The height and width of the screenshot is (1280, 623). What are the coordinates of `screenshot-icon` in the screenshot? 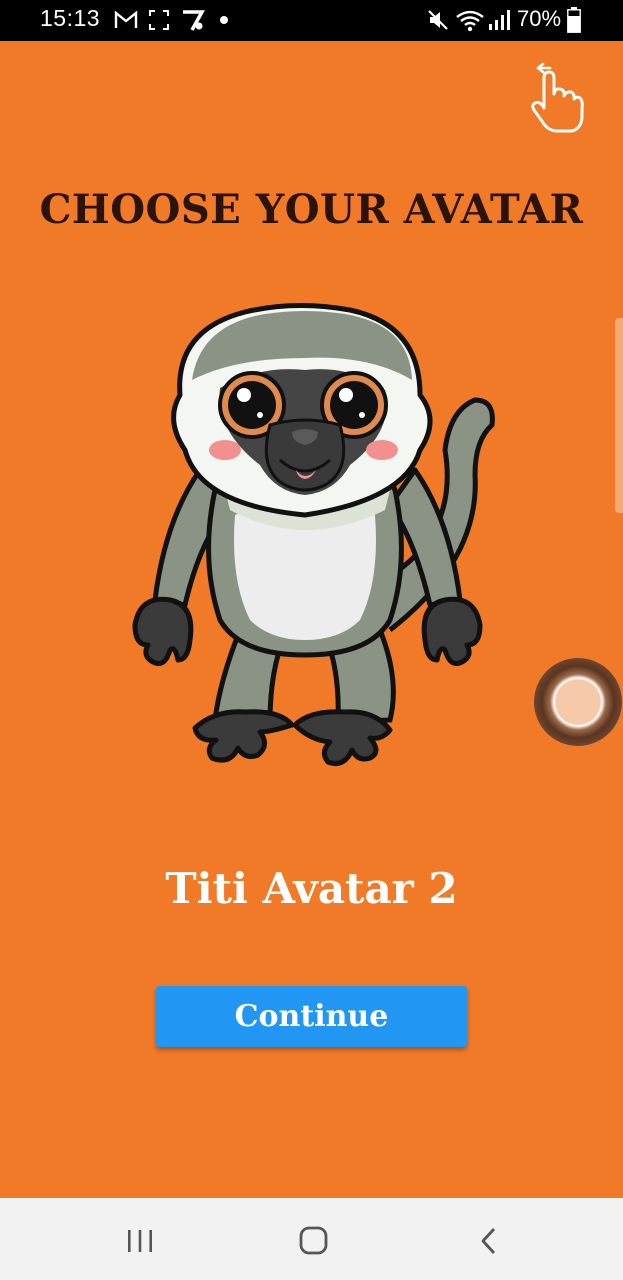 It's located at (159, 20).